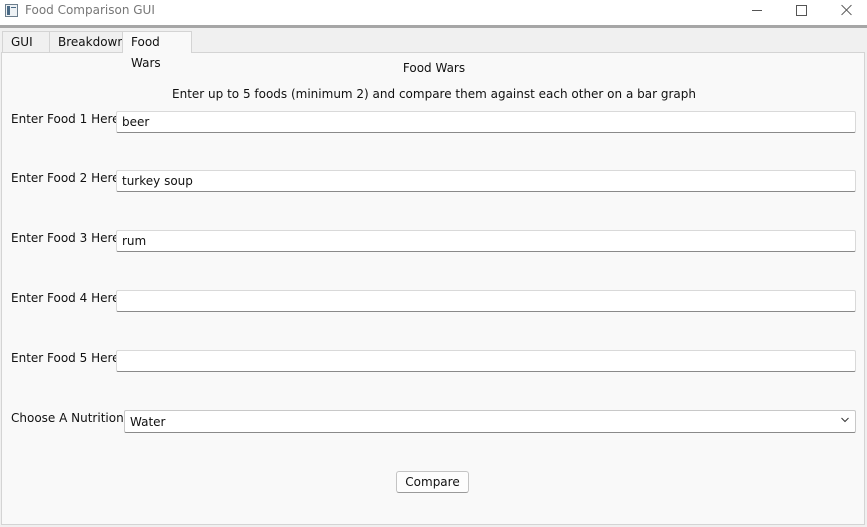 The image size is (867, 527). Describe the element at coordinates (65, 358) in the screenshot. I see `food-5-label: Enter Food 5 Here` at that location.